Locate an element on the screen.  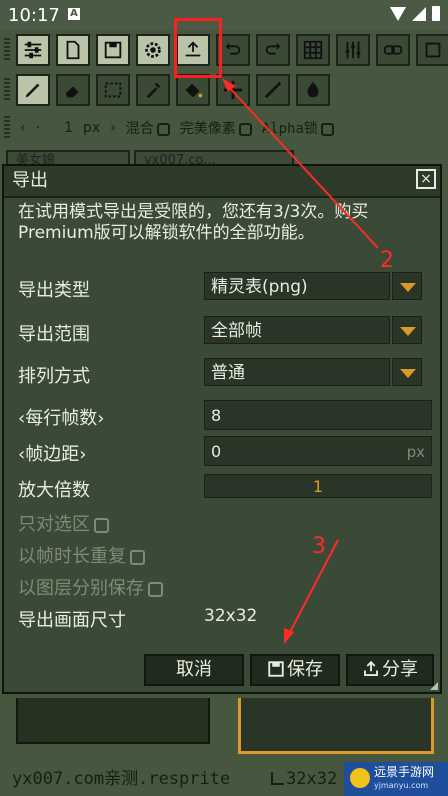
arrange-dropdown-arrow is located at coordinates (407, 372).